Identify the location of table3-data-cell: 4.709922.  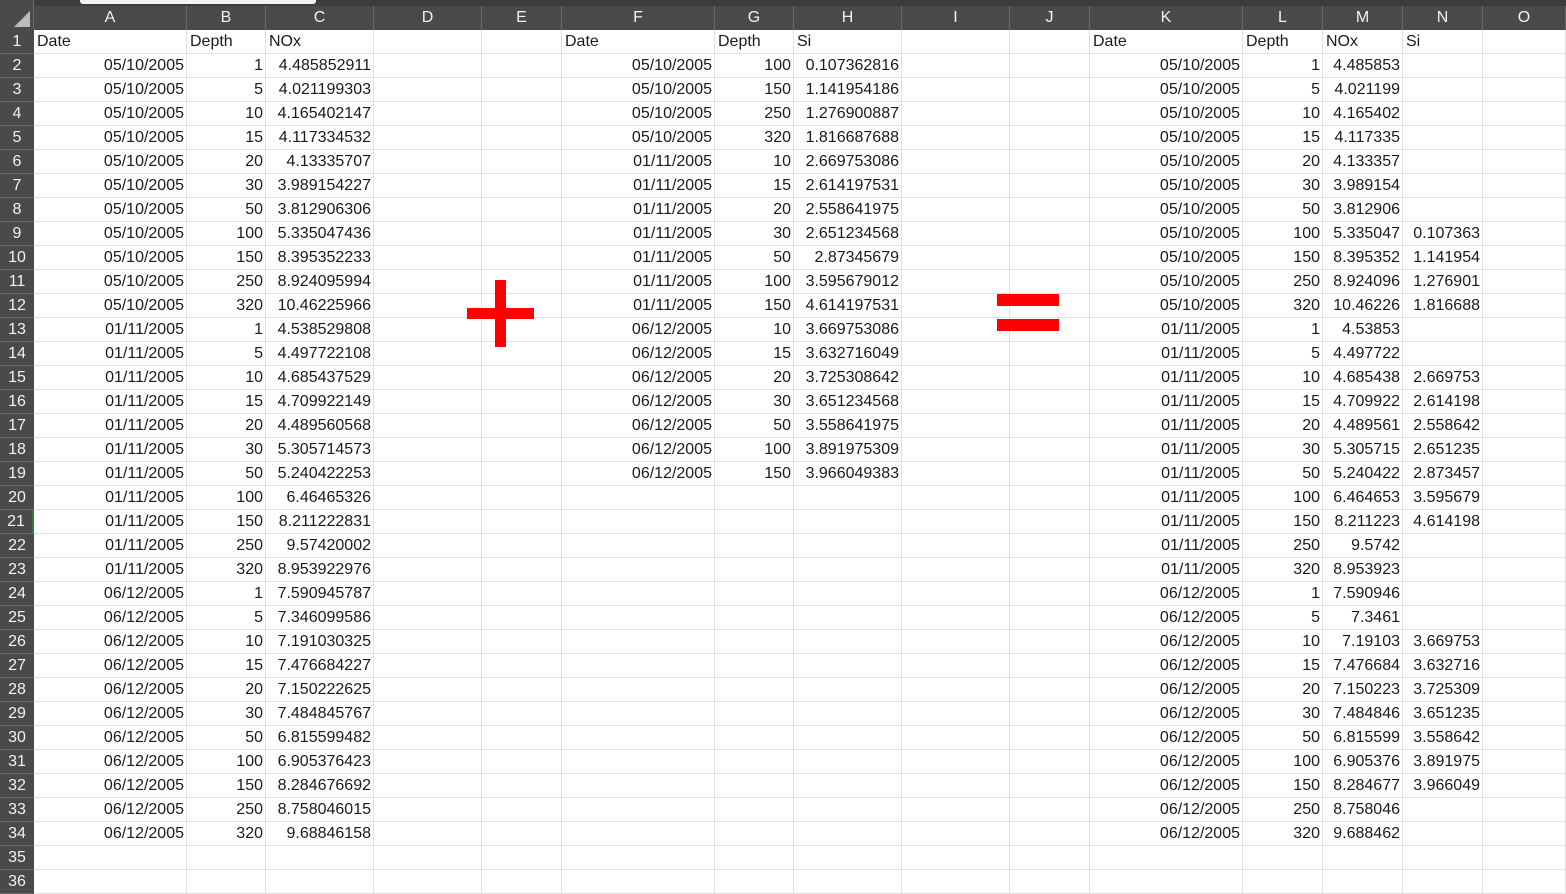
(1363, 402).